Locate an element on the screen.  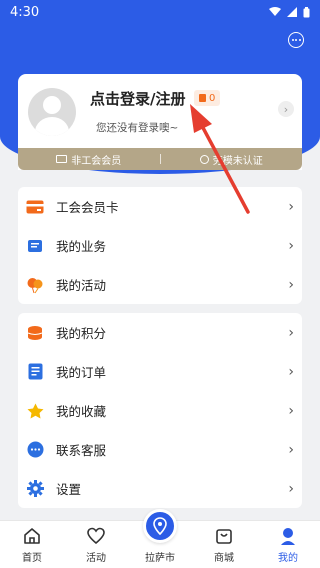
menu-label: 工会会员卡 is located at coordinates (87, 207).